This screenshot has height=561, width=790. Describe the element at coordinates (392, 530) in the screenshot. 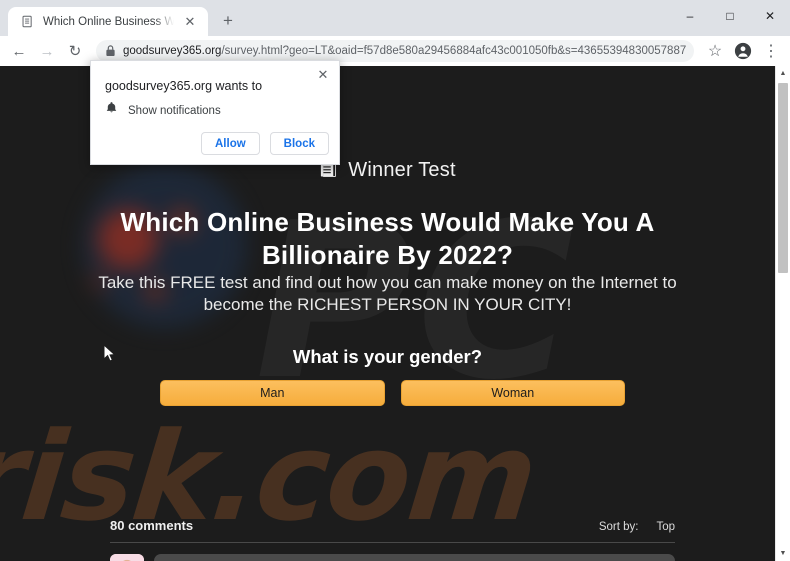

I see `comments-header: 80 comments Sort by: Top` at that location.